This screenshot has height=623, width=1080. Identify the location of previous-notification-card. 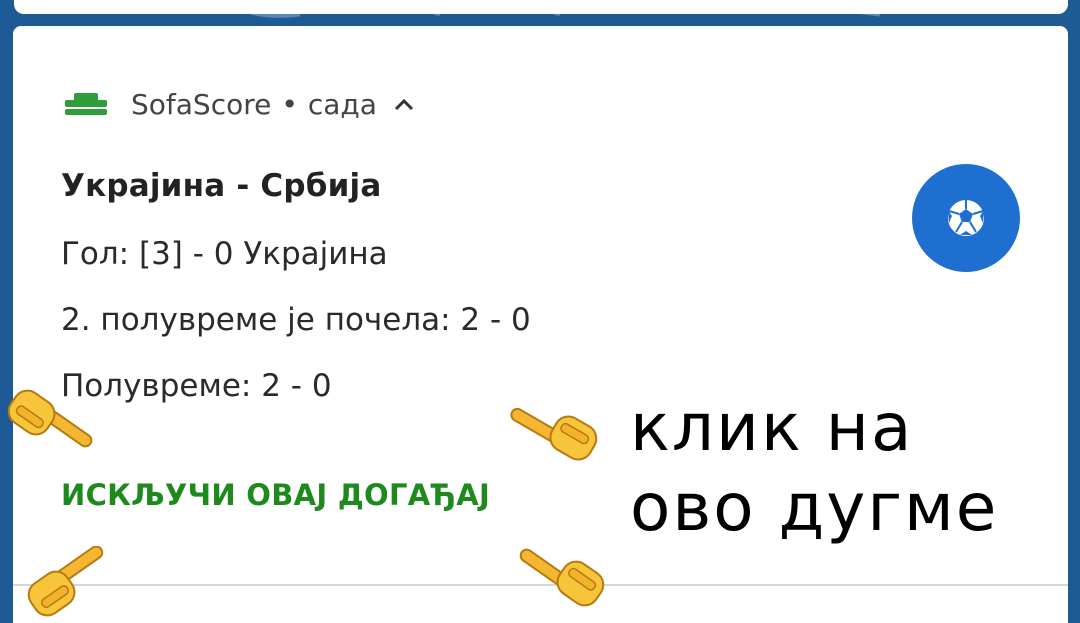
(541, 7).